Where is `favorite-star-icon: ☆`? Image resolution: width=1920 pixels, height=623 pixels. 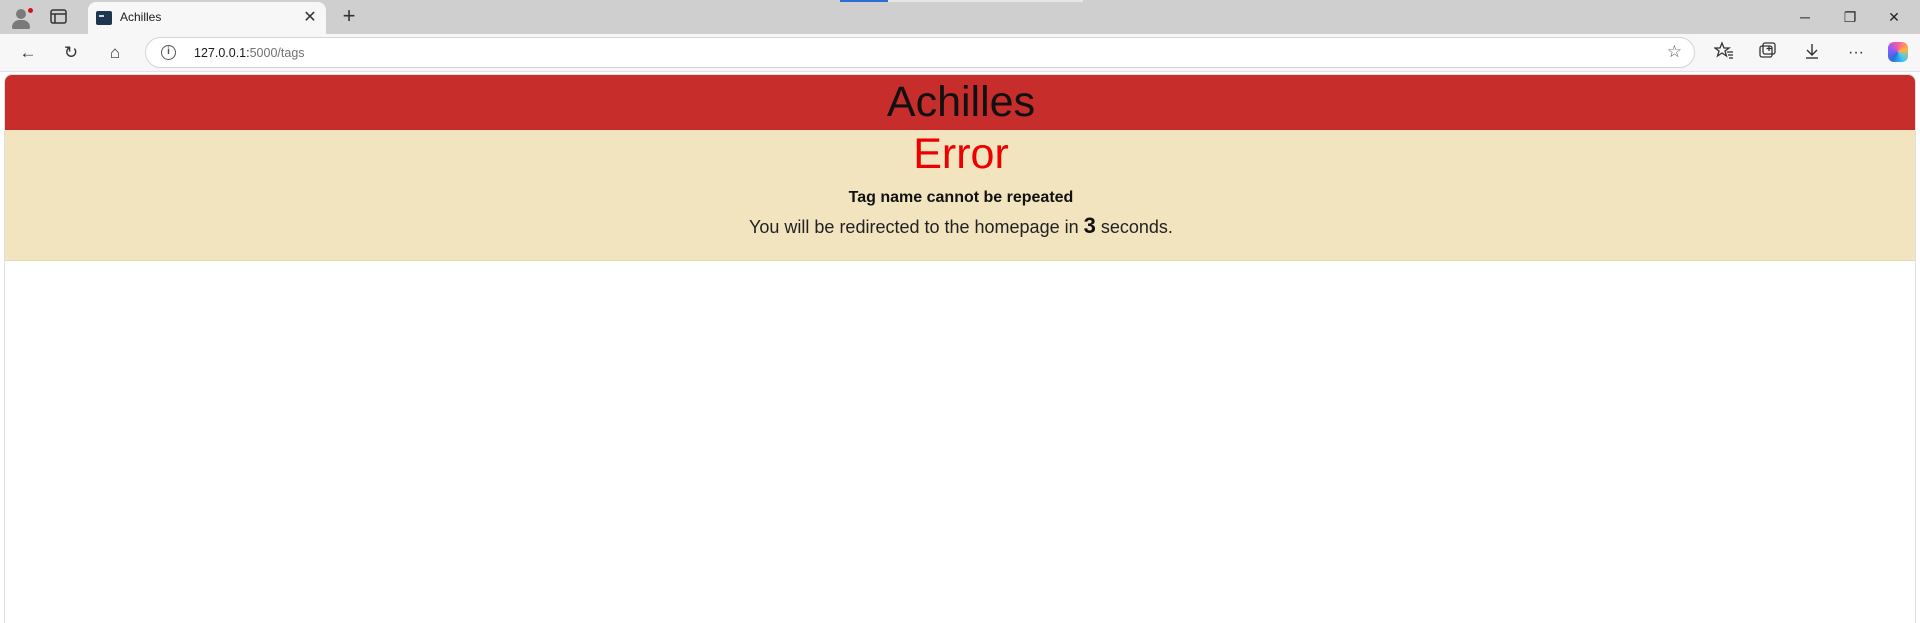
favorite-star-icon: ☆ is located at coordinates (1674, 52).